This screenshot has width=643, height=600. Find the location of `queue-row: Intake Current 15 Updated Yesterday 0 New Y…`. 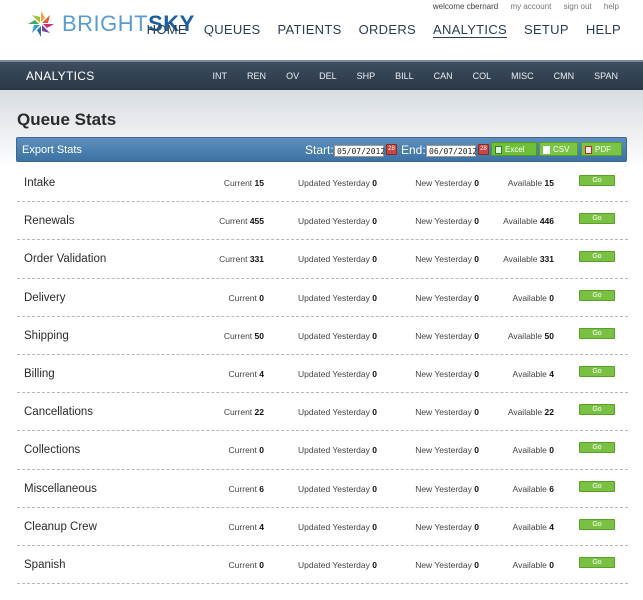

queue-row: Intake Current 15 Updated Yesterday 0 New Y… is located at coordinates (322, 183).